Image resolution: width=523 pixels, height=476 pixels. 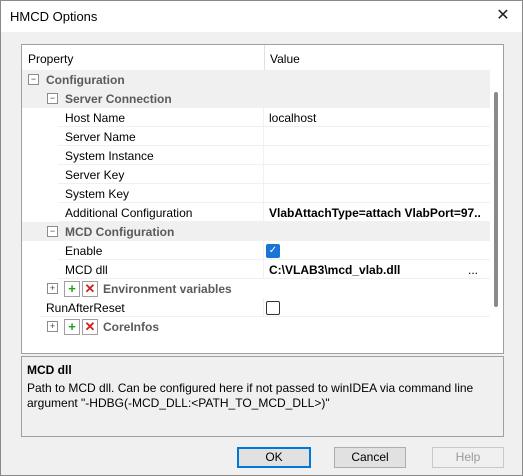 I want to click on category-label: Environment variables, so click(x=167, y=289).